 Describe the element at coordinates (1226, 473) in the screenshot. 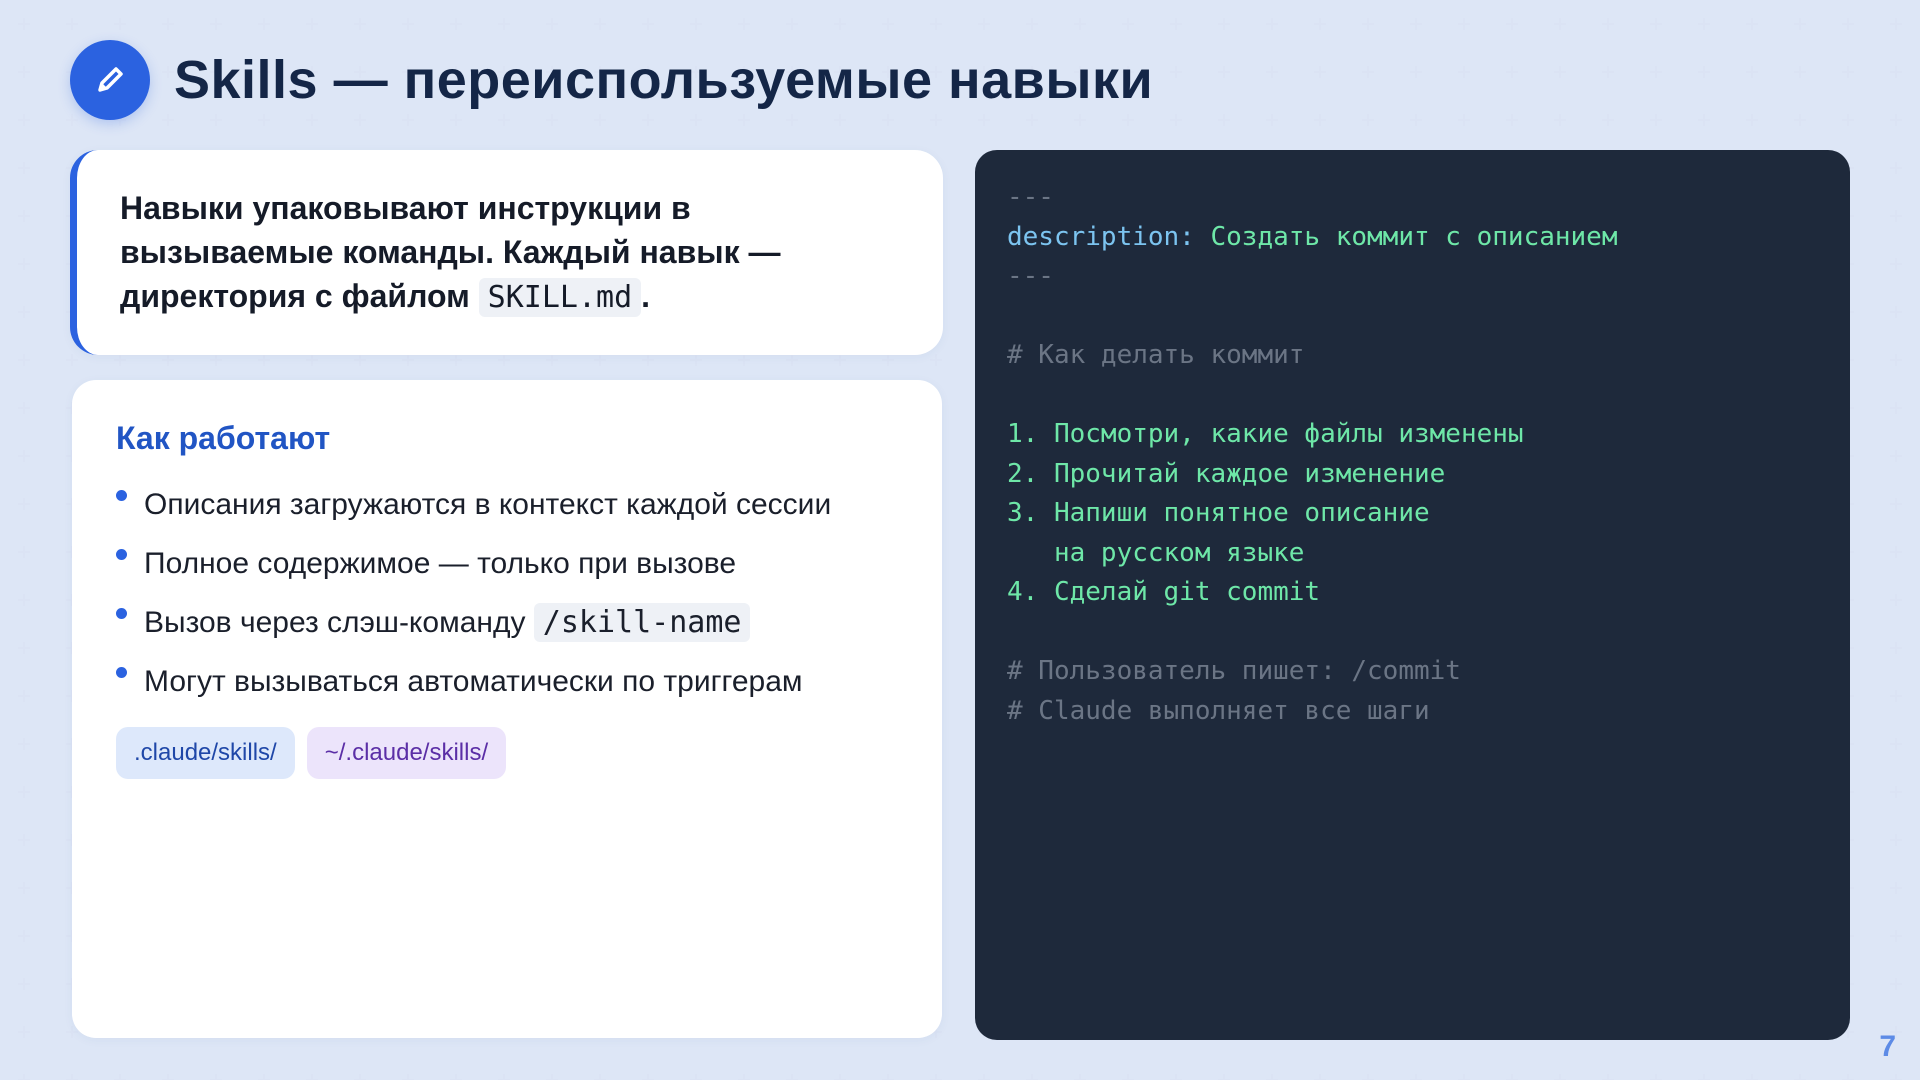

I see `code-line: 2. Прочитай каждое изменение` at that location.